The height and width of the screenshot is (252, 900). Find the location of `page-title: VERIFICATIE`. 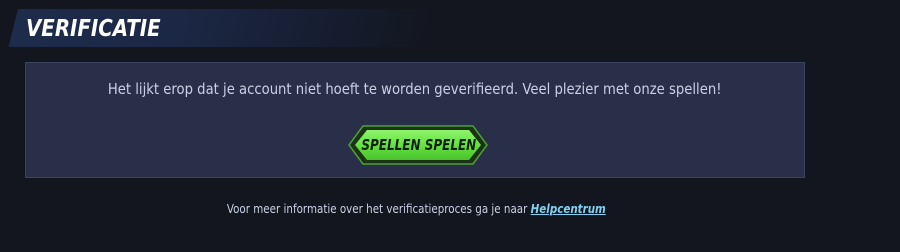

page-title: VERIFICATIE is located at coordinates (93, 29).